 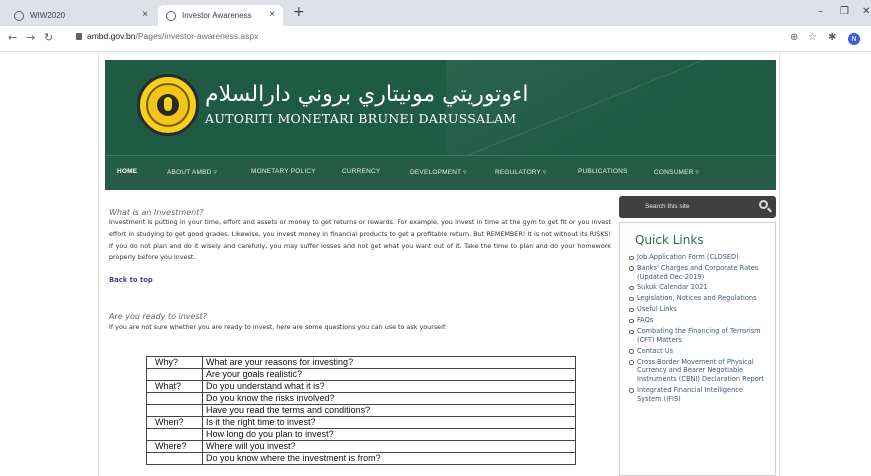 I want to click on question-text: Are your goals realistic?, so click(x=389, y=374).